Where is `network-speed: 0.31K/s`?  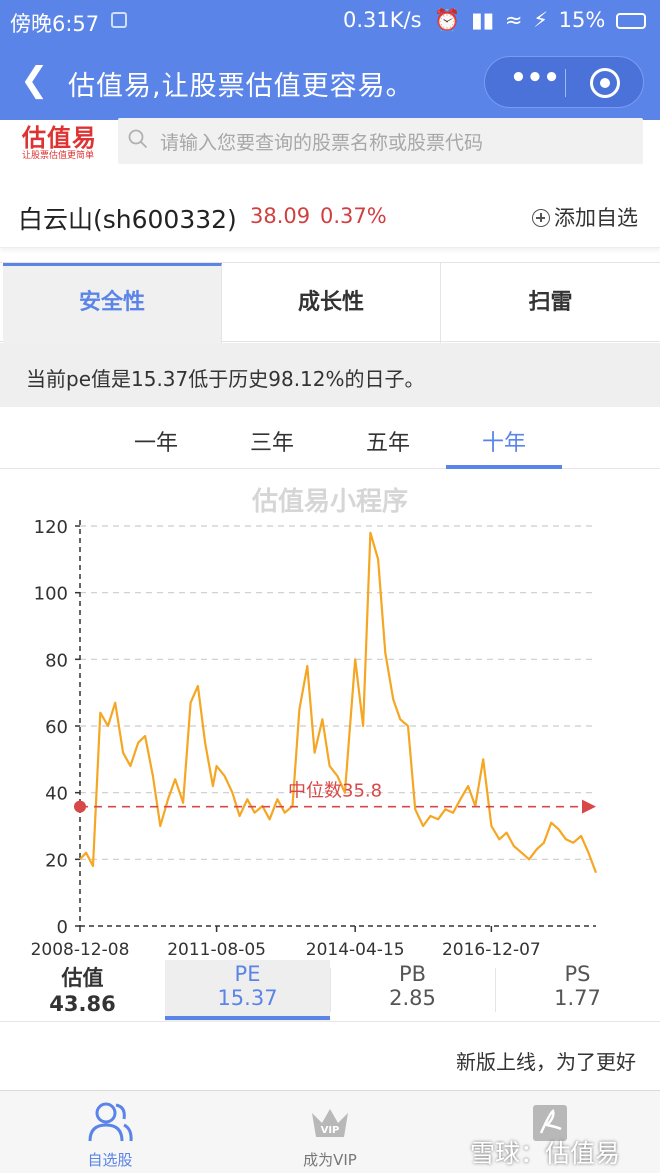
network-speed: 0.31K/s is located at coordinates (382, 20).